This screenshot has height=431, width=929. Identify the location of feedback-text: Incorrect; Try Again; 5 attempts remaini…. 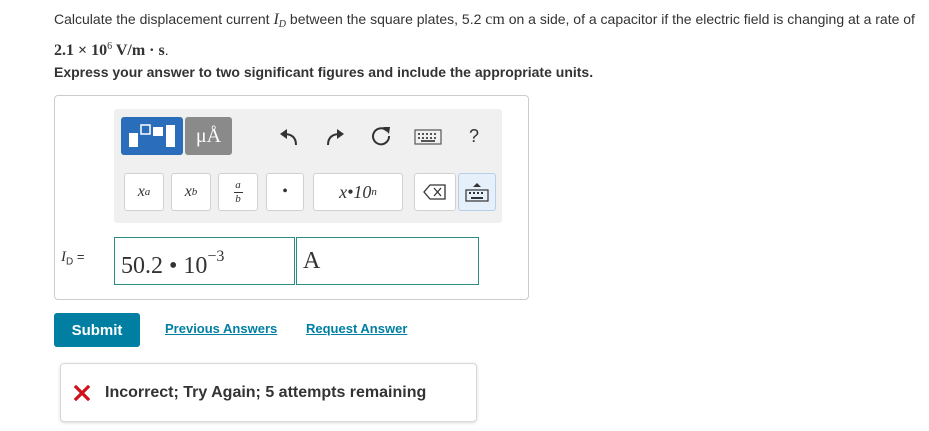
(266, 392).